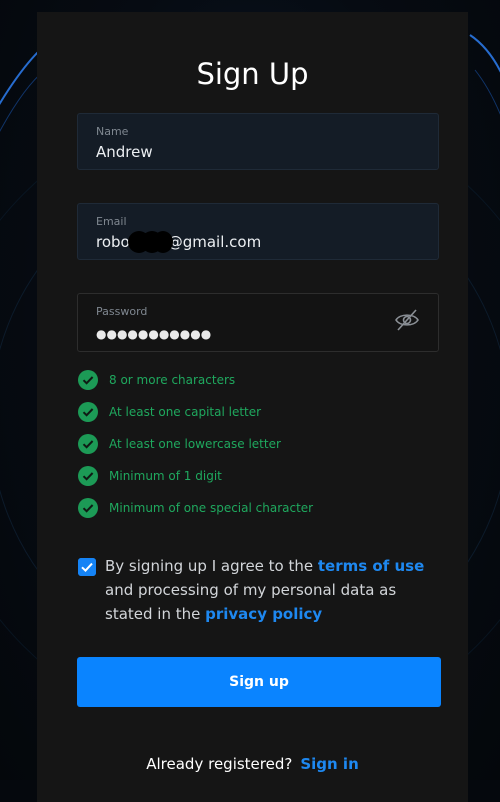 The height and width of the screenshot is (802, 500). I want to click on consent-checkbox, so click(87, 567).